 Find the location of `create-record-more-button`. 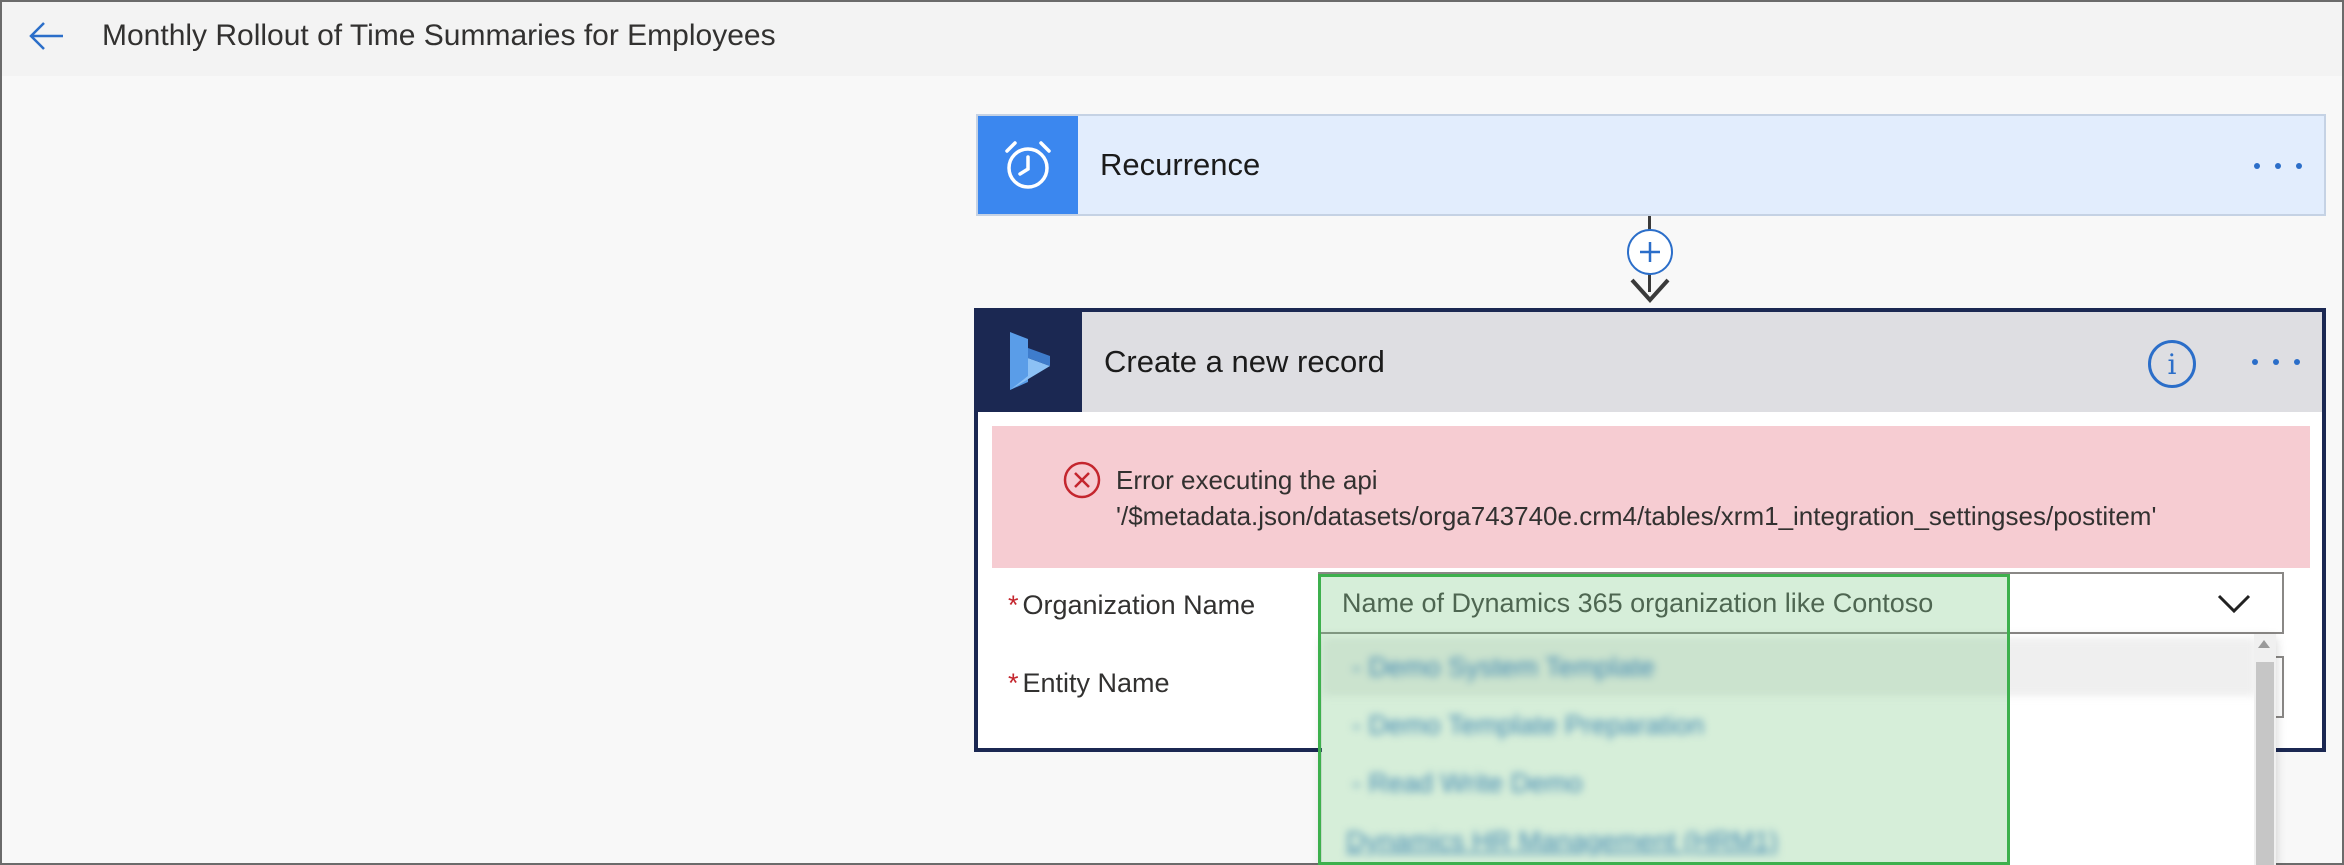

create-record-more-button is located at coordinates (2276, 362).